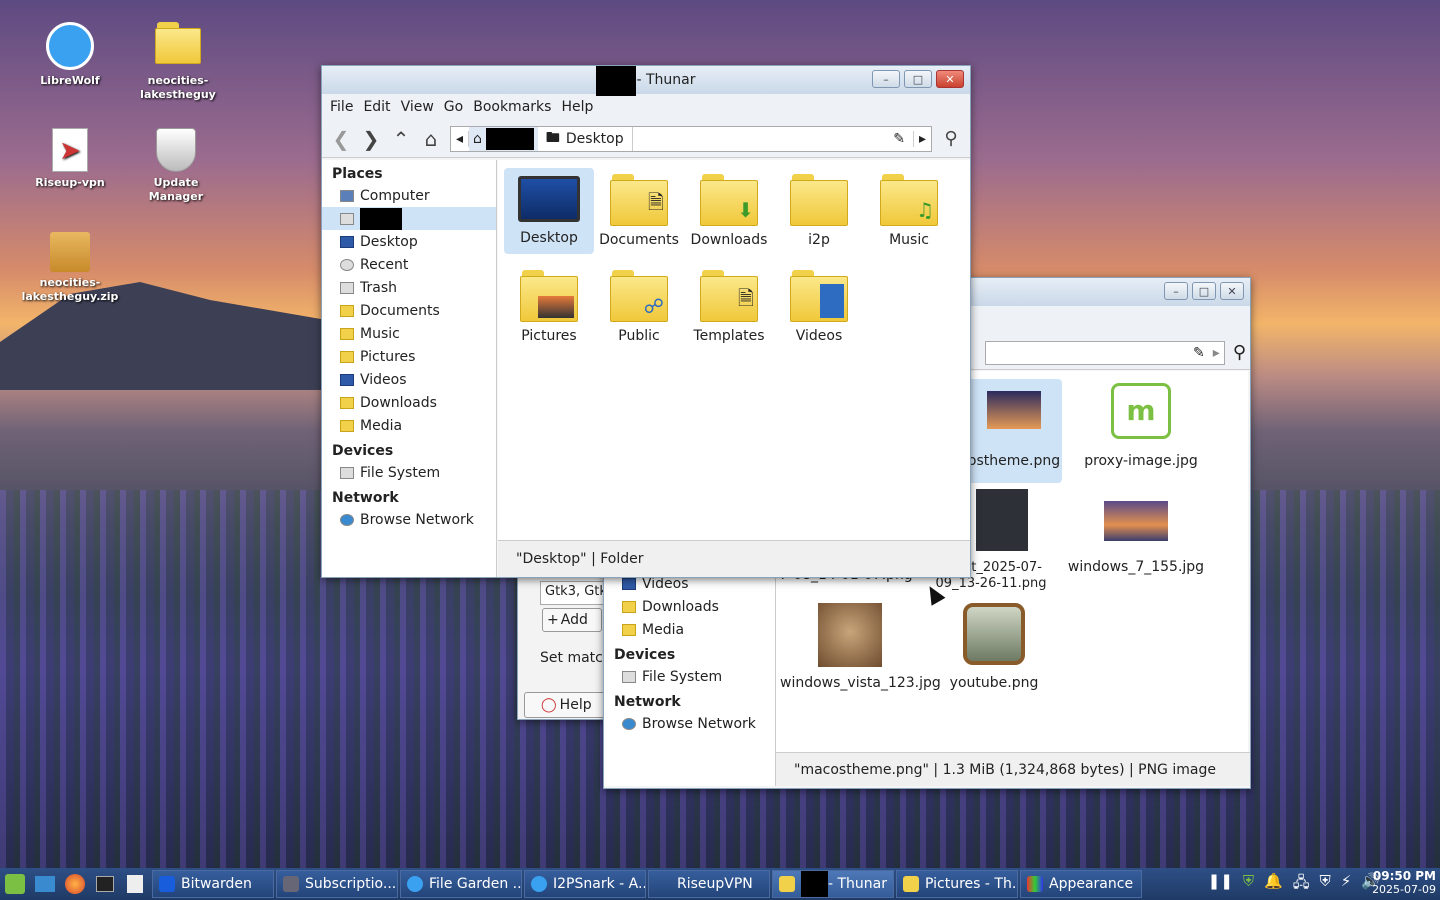  Describe the element at coordinates (409, 241) in the screenshot. I see `sidebar-item-desktop: Desktop` at that location.